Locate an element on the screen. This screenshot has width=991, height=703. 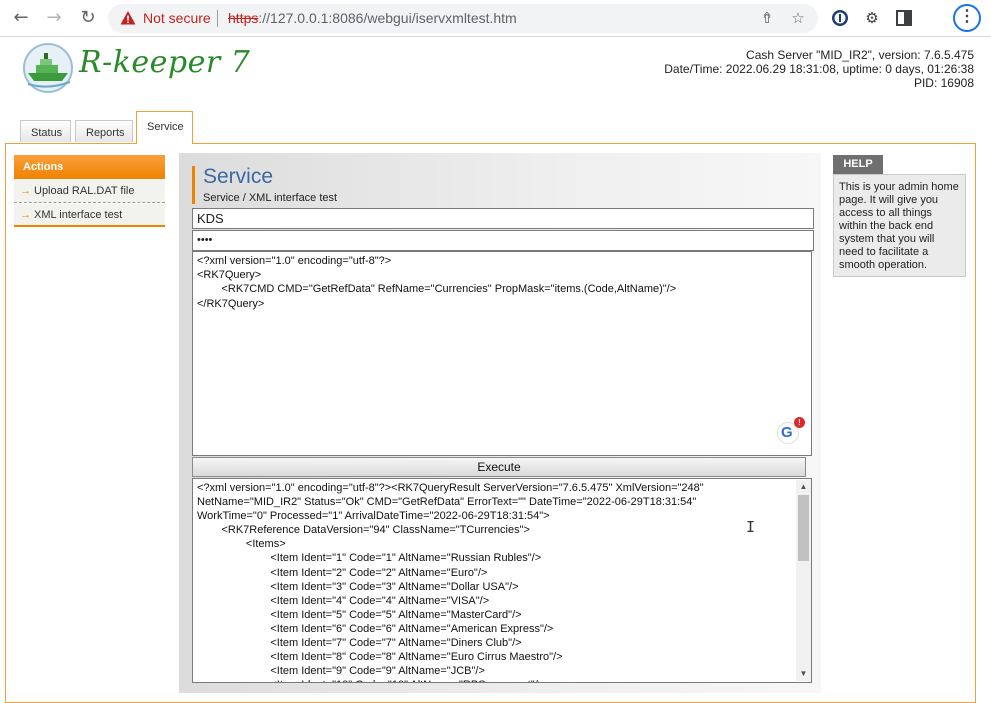
actions-header: Actions is located at coordinates (89, 167).